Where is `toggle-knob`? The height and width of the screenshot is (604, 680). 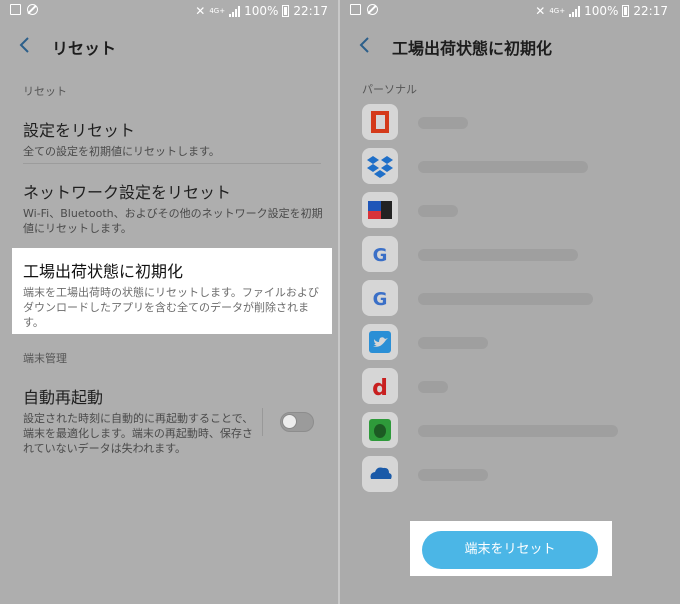 toggle-knob is located at coordinates (289, 421).